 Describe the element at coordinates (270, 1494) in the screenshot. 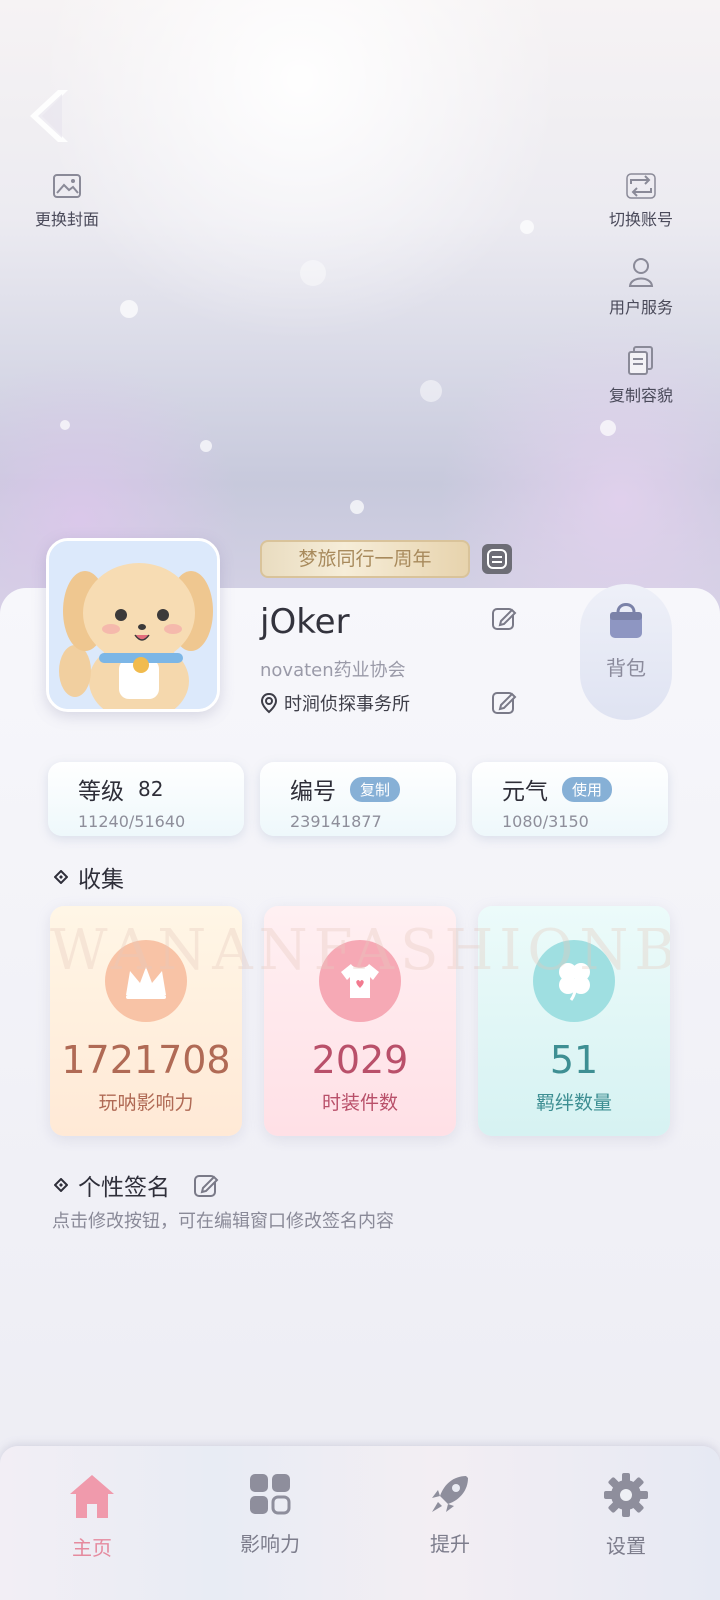

I see `grid-icon` at that location.